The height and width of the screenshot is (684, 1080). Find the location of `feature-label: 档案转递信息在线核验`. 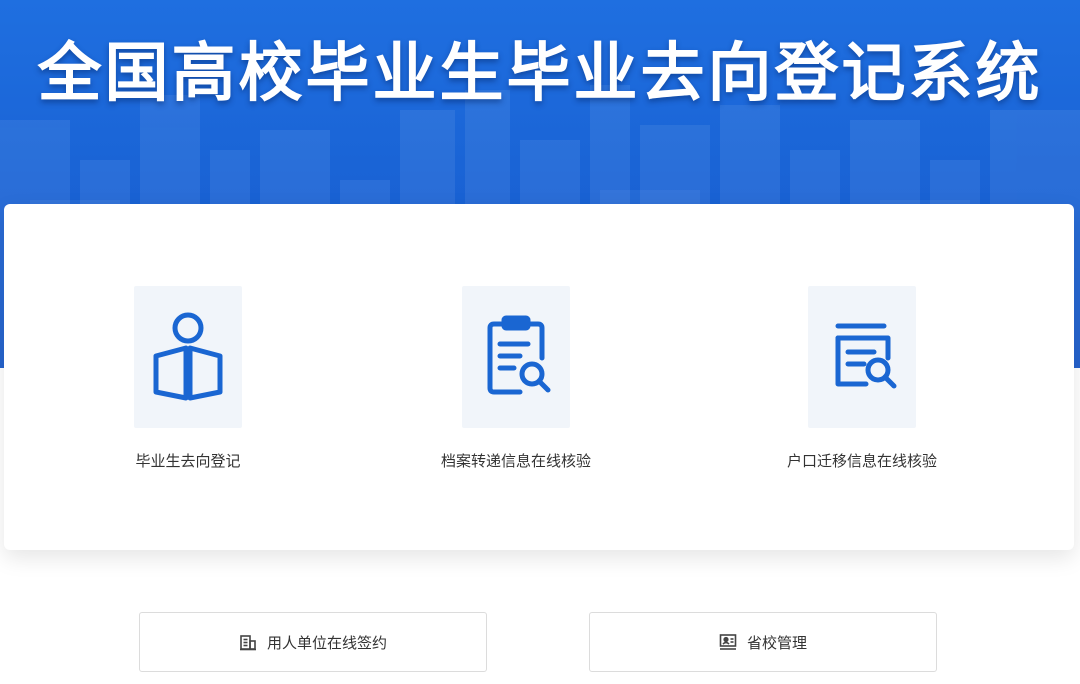

feature-label: 档案转递信息在线核验 is located at coordinates (515, 461).